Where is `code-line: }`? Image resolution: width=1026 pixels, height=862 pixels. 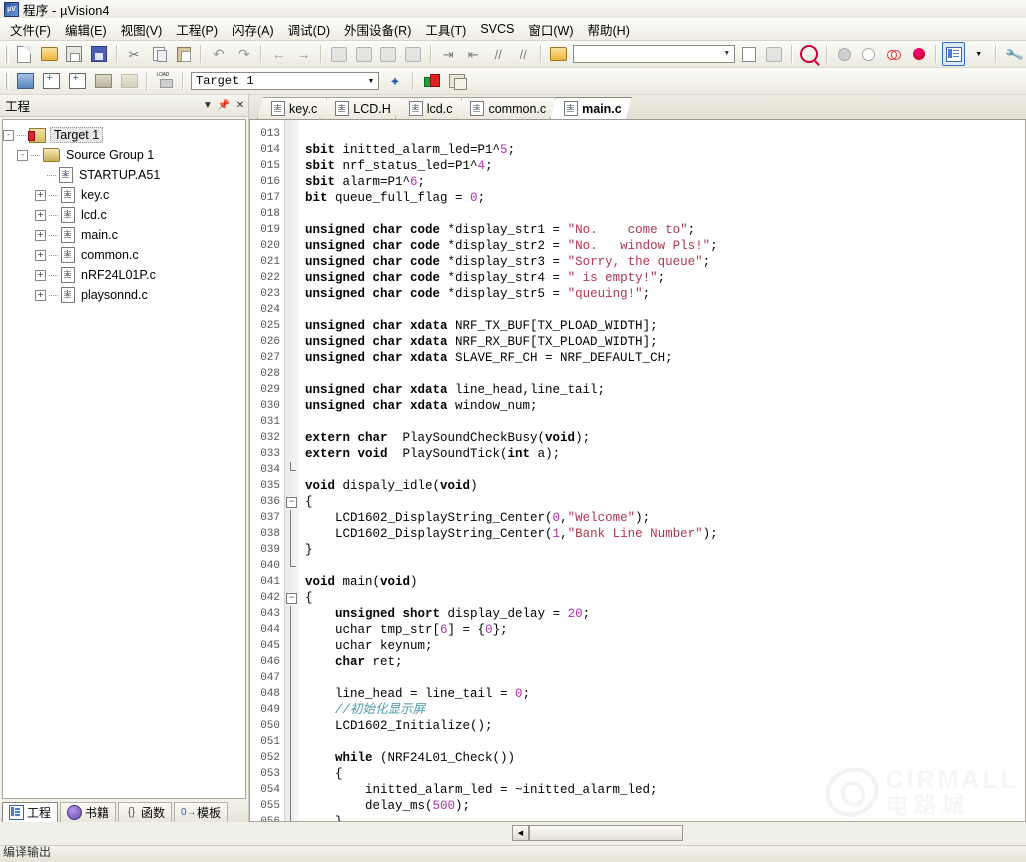
code-line: } is located at coordinates (665, 550).